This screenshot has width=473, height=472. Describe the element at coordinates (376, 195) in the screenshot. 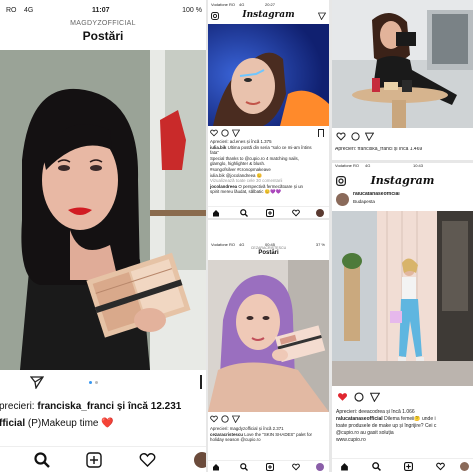

I see `post-username: ralucatanaseofficial` at that location.